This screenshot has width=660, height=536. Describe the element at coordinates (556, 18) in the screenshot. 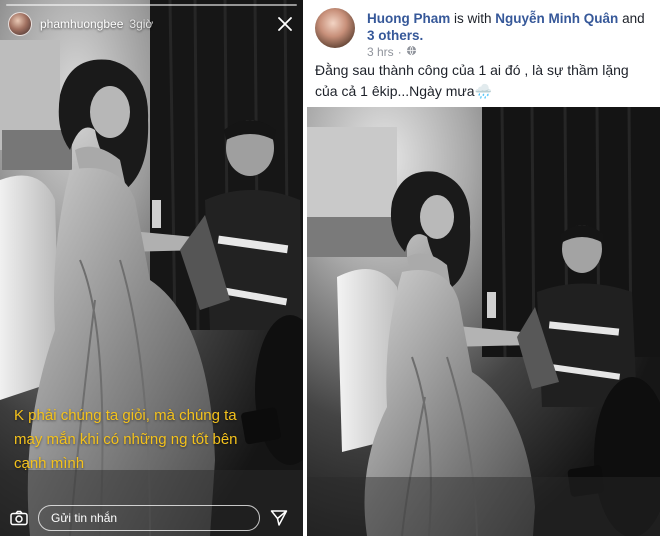

I see `tagged-user-link: Nguyễn Minh Quân` at that location.